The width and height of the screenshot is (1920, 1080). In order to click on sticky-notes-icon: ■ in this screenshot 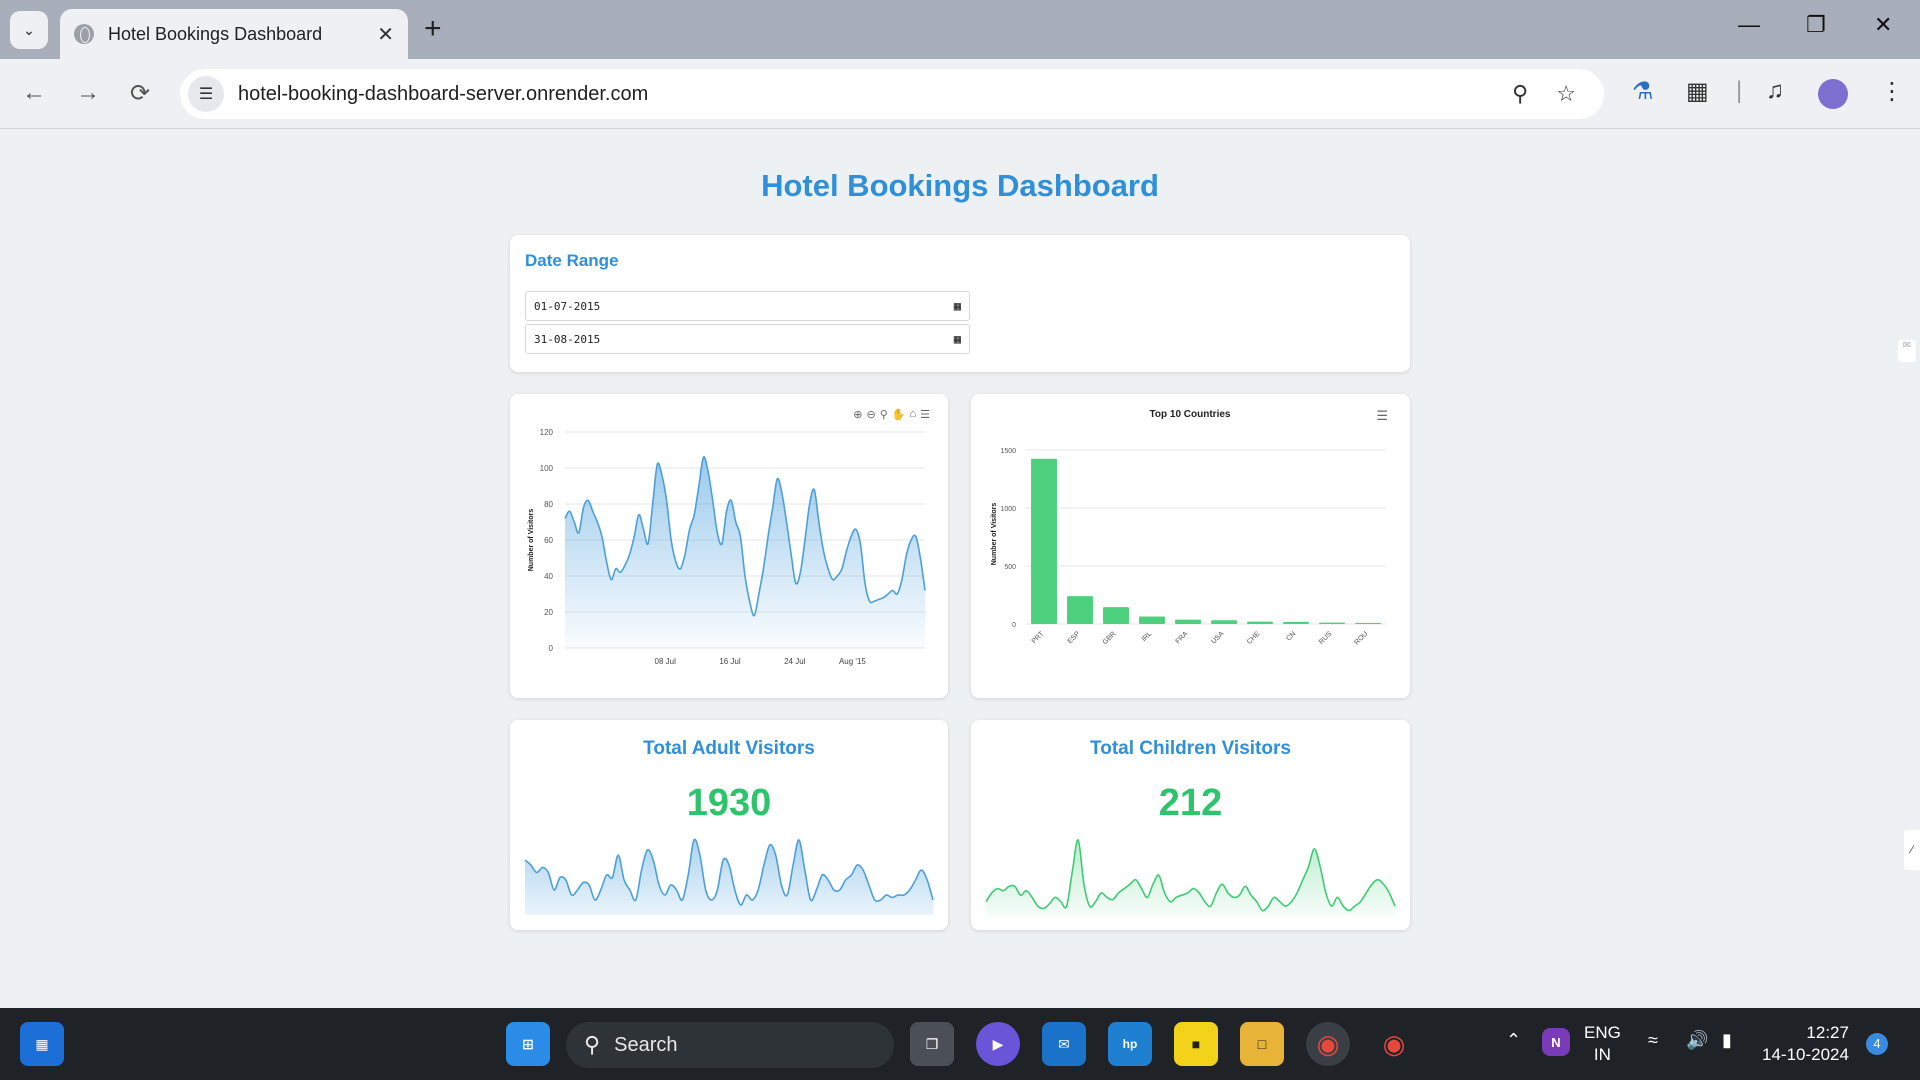, I will do `click(1196, 1044)`.